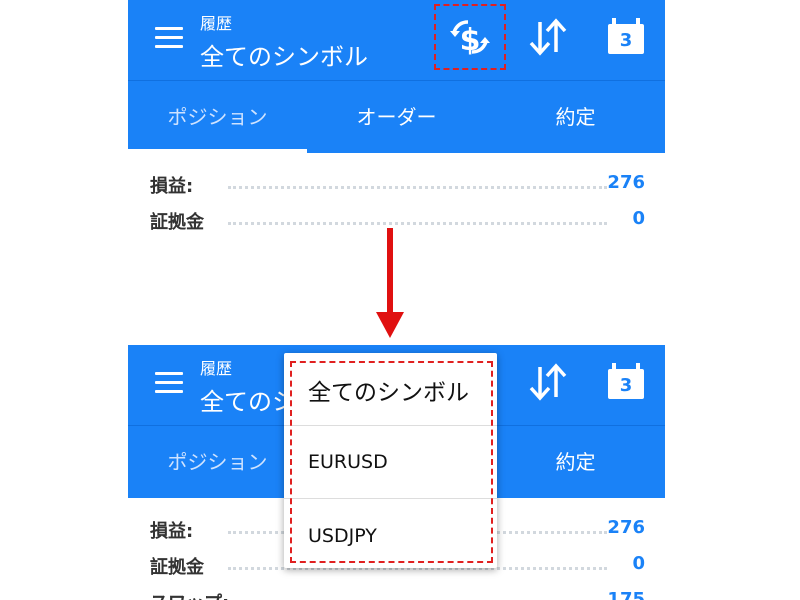 Image resolution: width=800 pixels, height=600 pixels. I want to click on symbol-filter-button: $, so click(470, 37).